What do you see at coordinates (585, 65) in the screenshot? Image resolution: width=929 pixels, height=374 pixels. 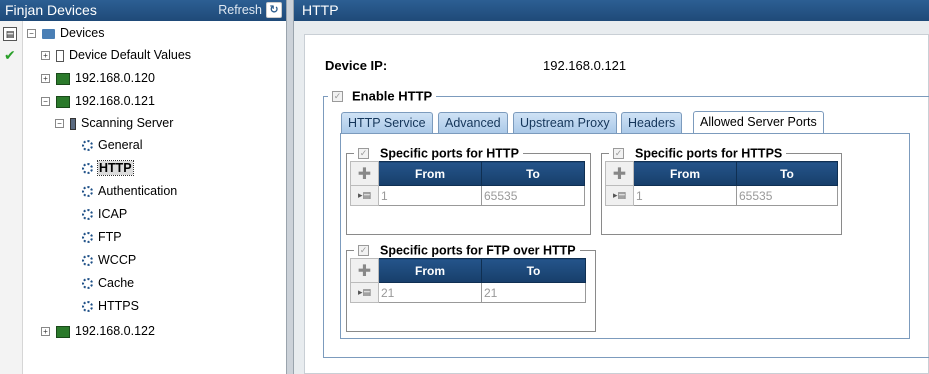 I see `device-ip-value: 192.168.0.121` at bounding box center [585, 65].